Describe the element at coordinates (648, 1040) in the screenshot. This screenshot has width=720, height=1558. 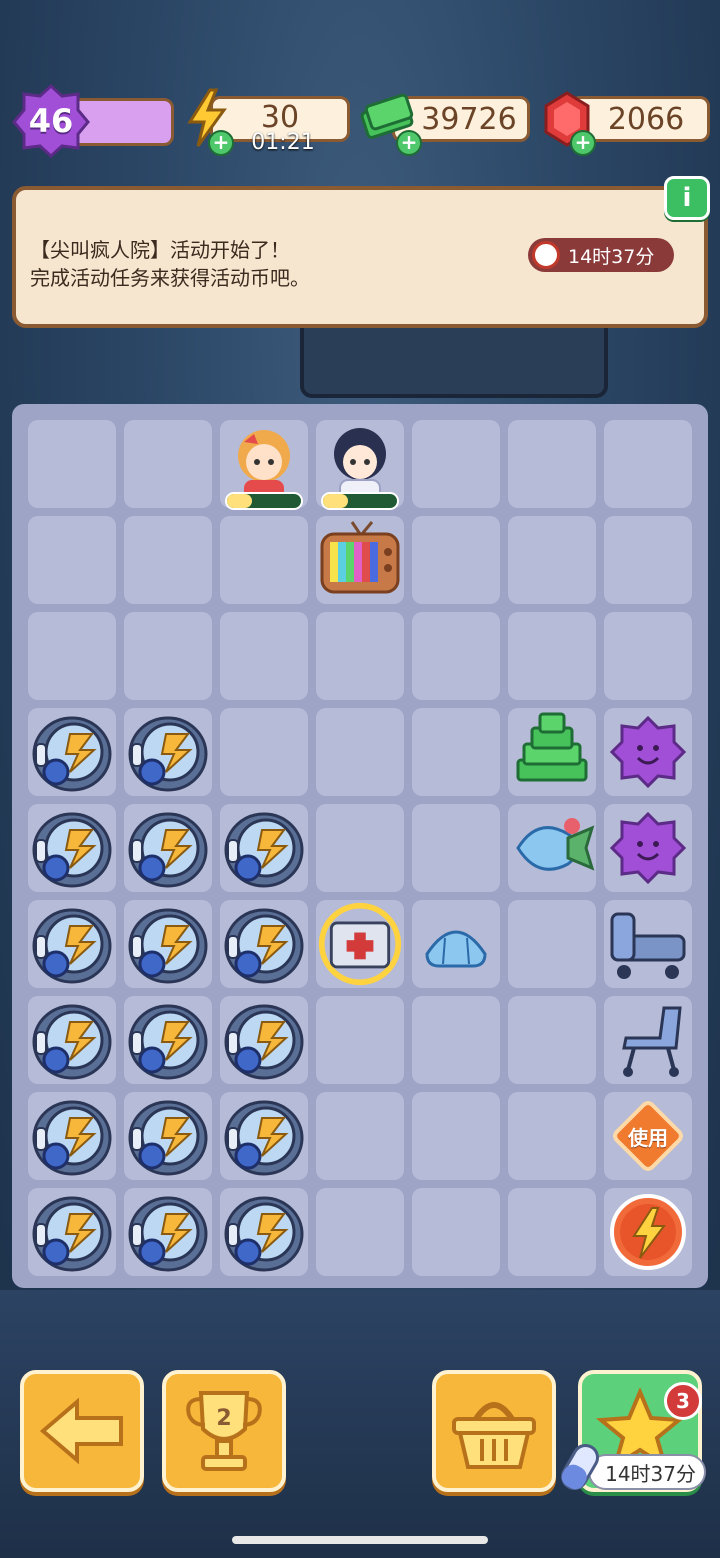
I see `wheelchair-icon` at that location.